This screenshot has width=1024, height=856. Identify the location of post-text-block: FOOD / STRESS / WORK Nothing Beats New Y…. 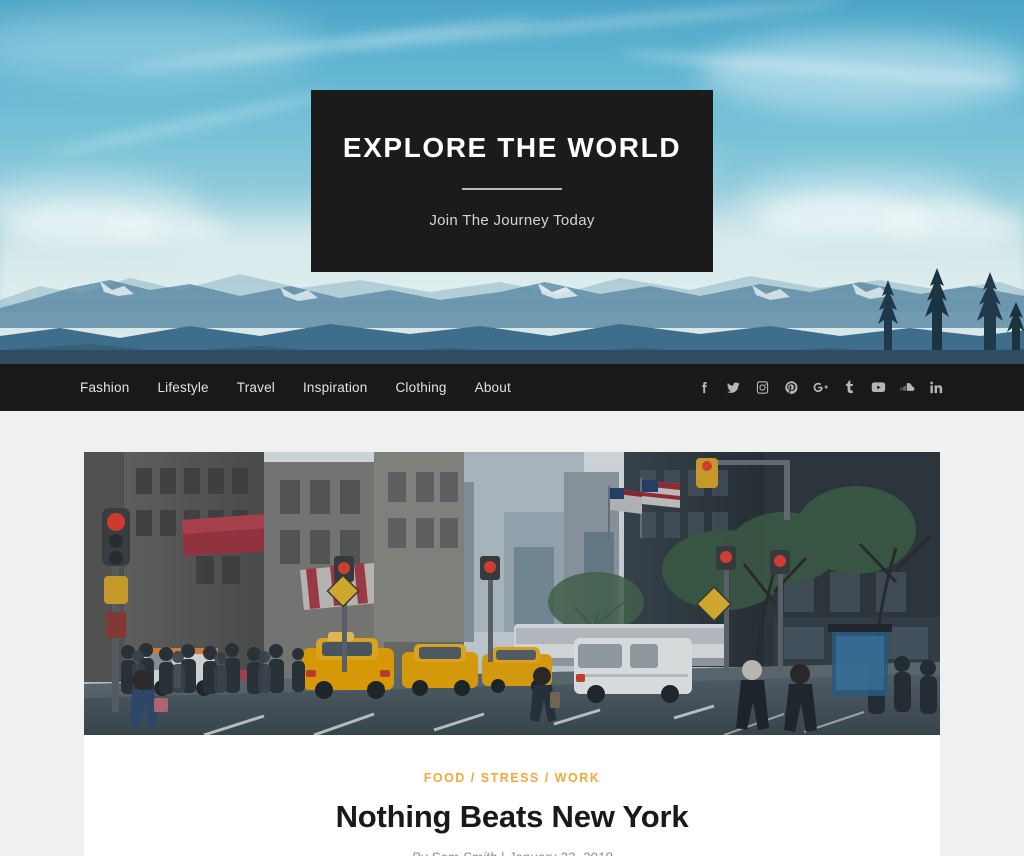
(512, 795).